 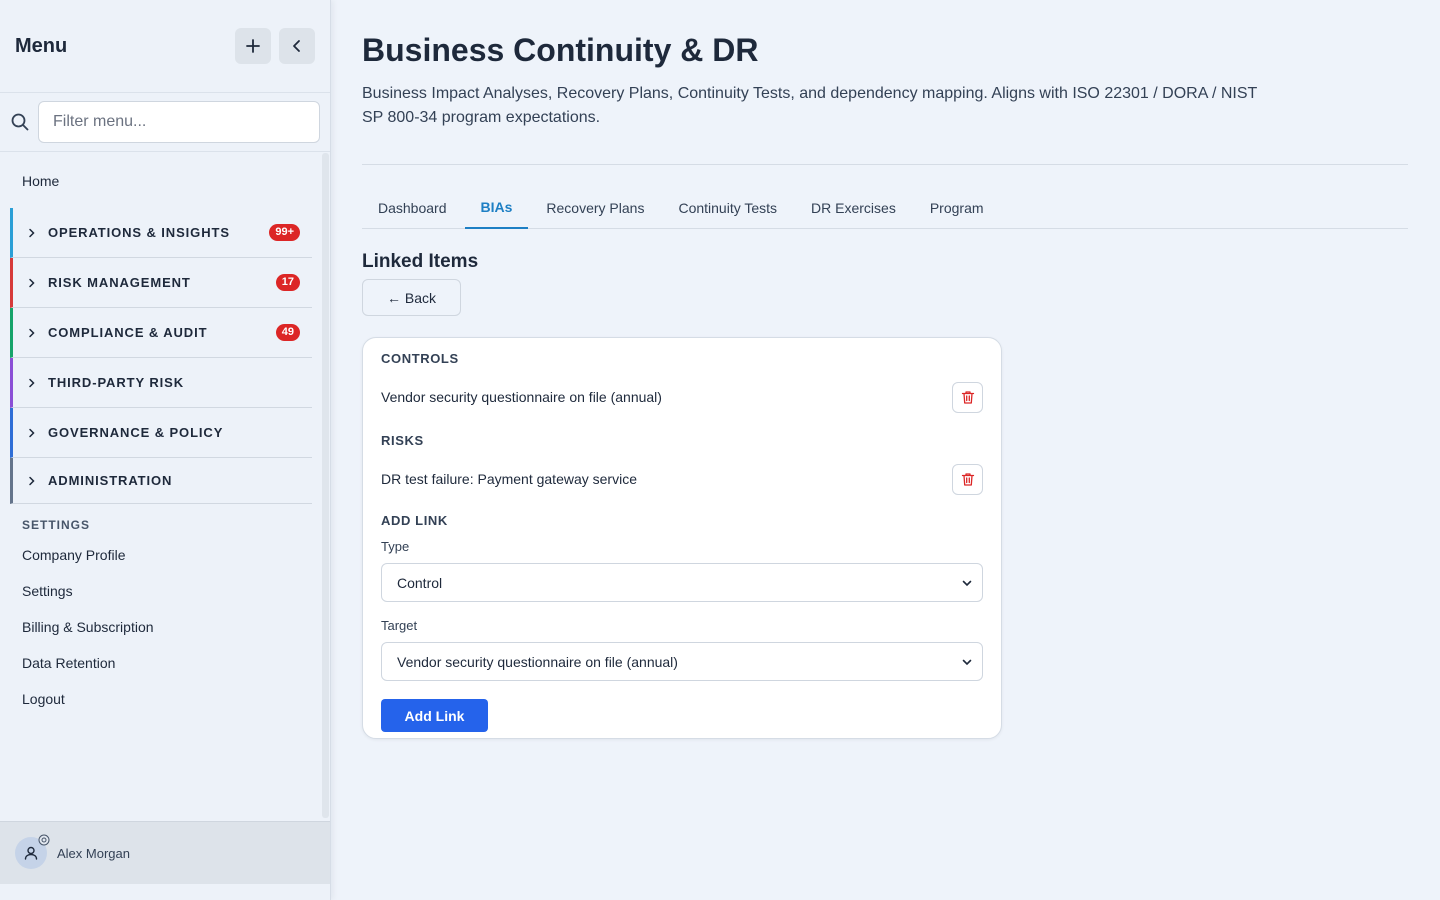 What do you see at coordinates (161, 555) in the screenshot?
I see `nav-company-profile: Company Profile` at bounding box center [161, 555].